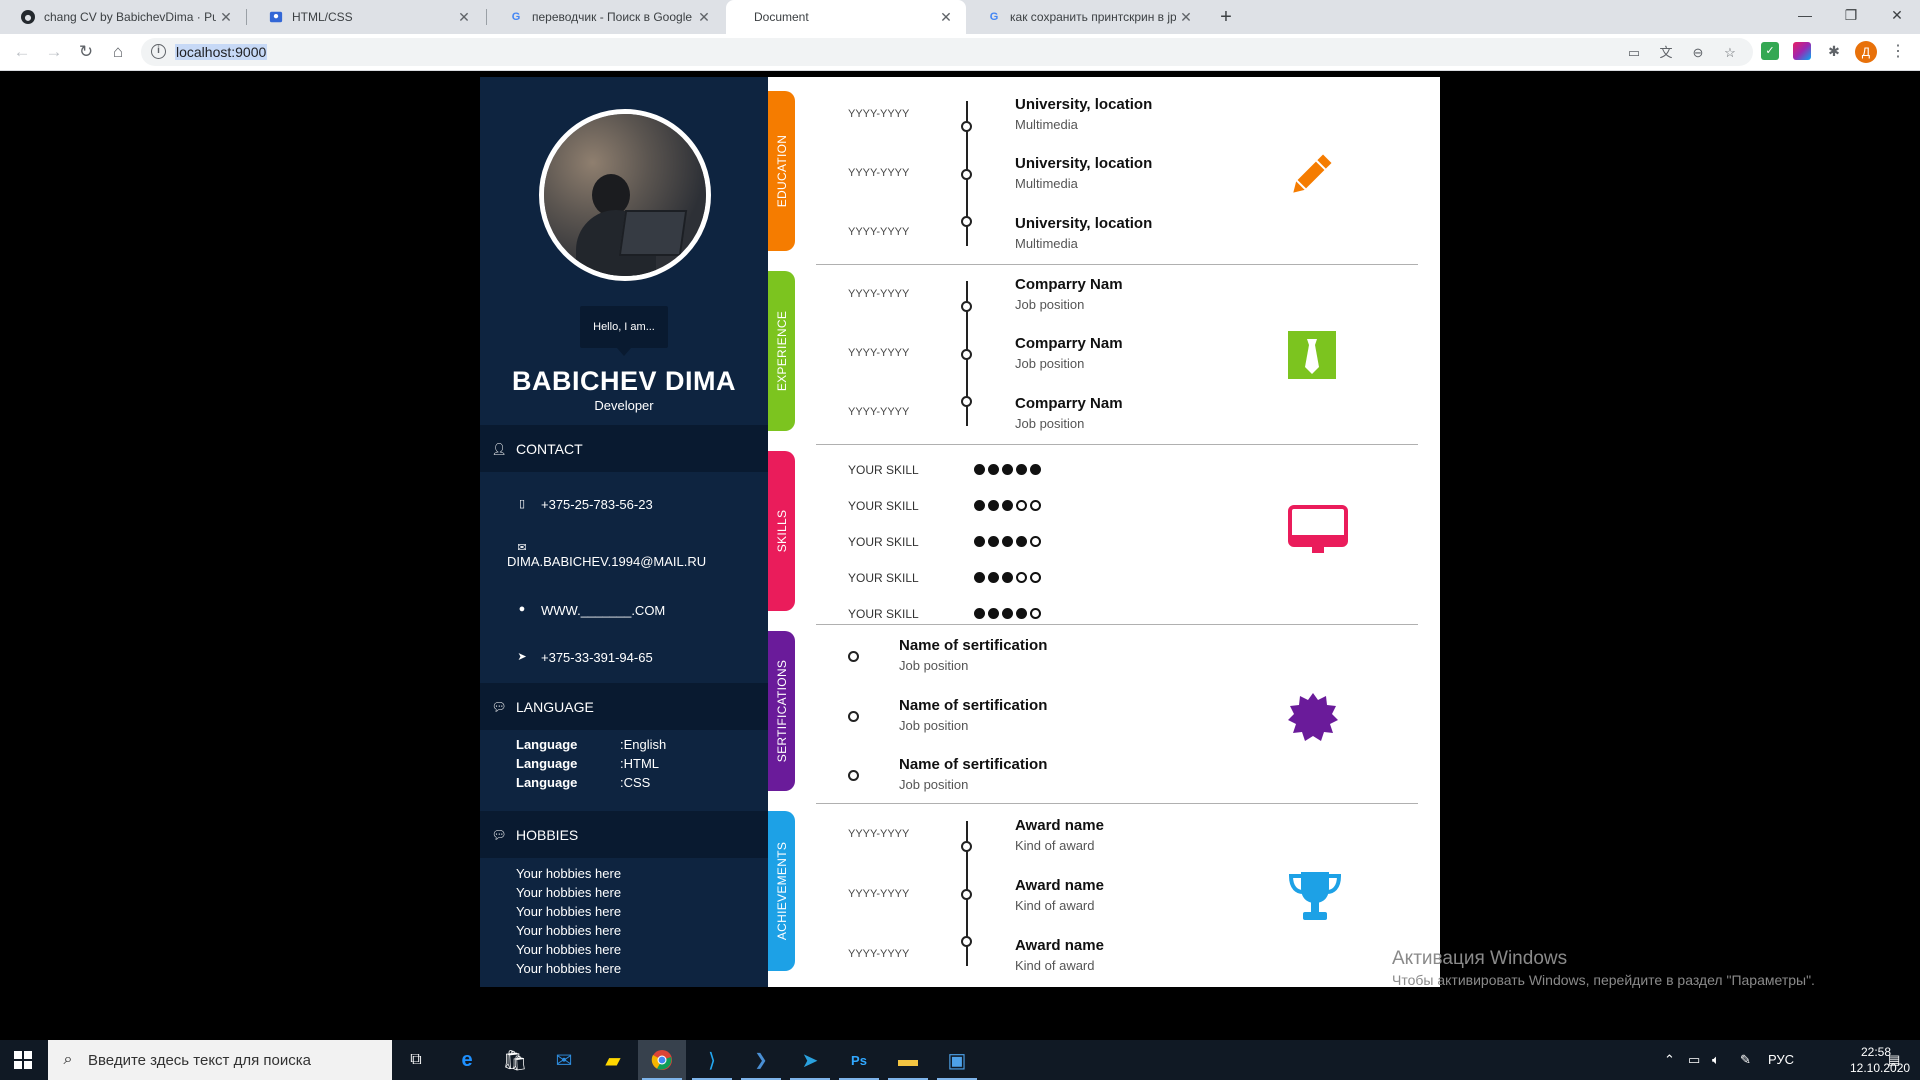 The image size is (1920, 1080). I want to click on vscode-icon: ⟩, so click(712, 1060).